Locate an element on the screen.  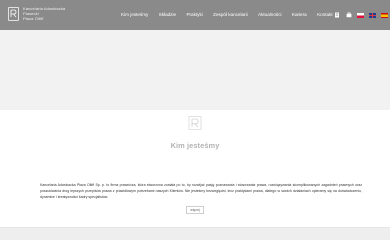
read-more-button: więcej is located at coordinates (195, 210).